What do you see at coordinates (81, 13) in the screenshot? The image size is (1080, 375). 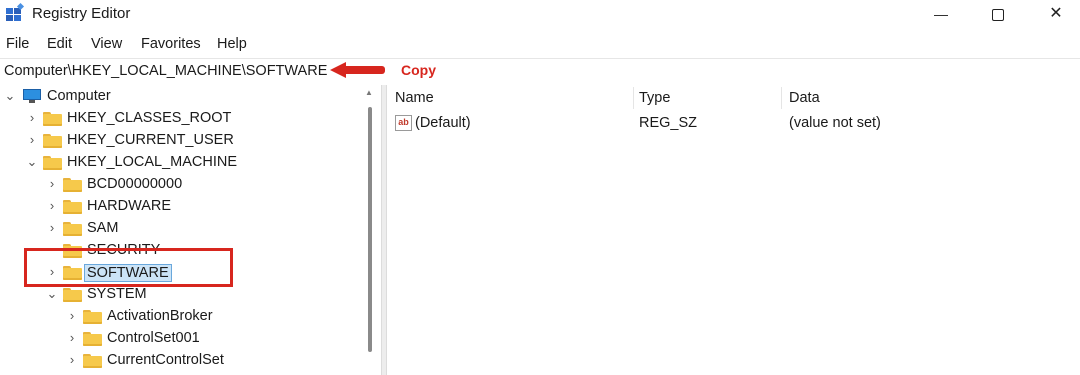 I see `window-title: Registry Editor` at bounding box center [81, 13].